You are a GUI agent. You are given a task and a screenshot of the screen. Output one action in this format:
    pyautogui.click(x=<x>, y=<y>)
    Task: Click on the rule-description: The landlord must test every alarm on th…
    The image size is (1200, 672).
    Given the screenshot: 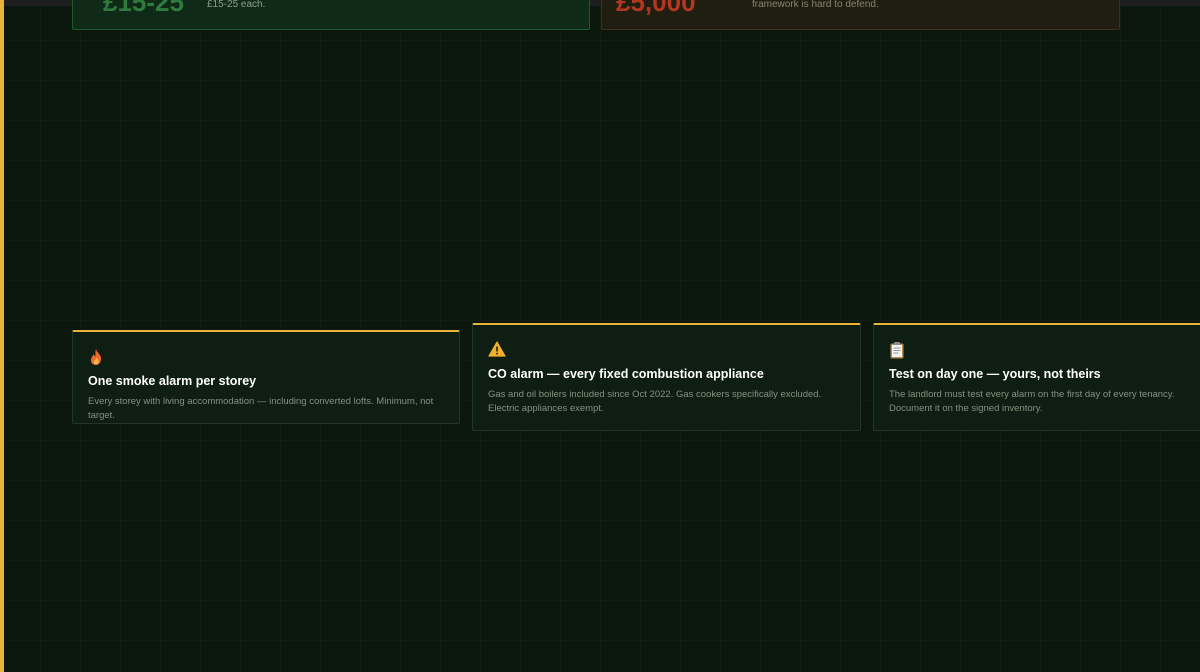 What is the action you would take?
    pyautogui.click(x=1032, y=401)
    